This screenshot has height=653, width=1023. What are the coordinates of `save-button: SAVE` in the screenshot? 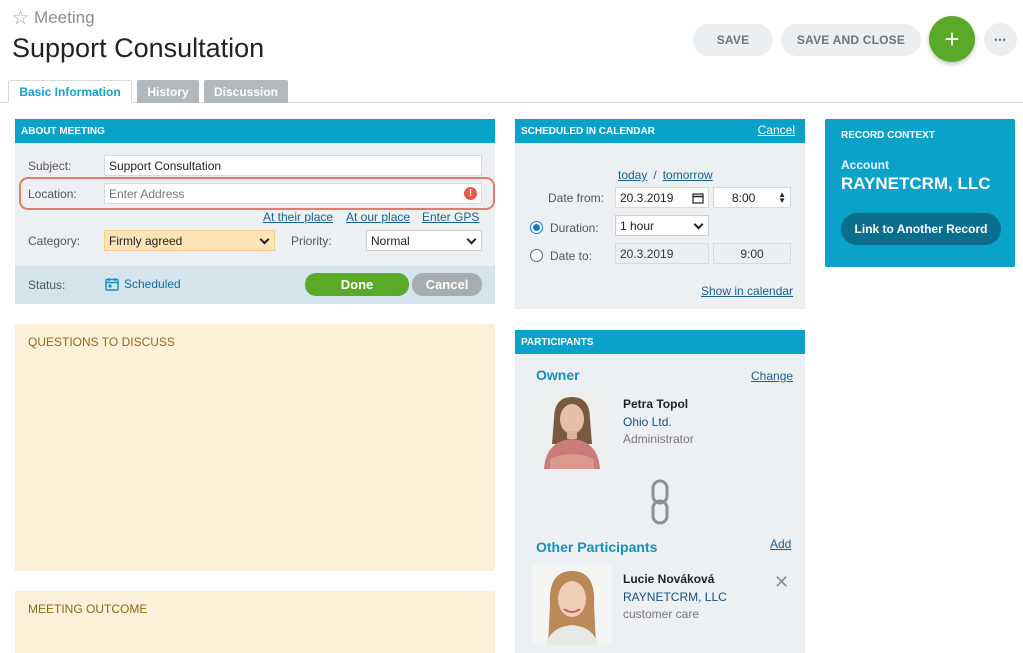 It's located at (733, 40).